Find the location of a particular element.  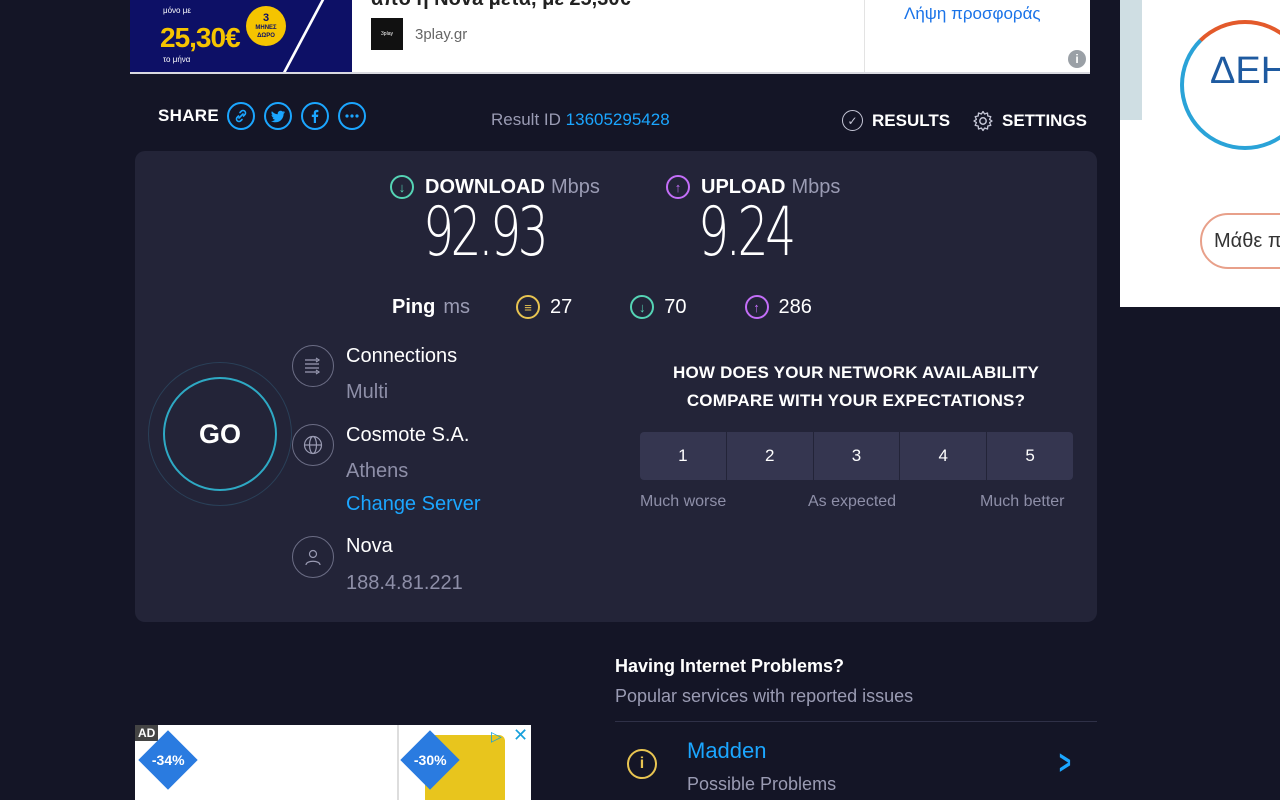

rating-high-label: Much better is located at coordinates (1022, 501).